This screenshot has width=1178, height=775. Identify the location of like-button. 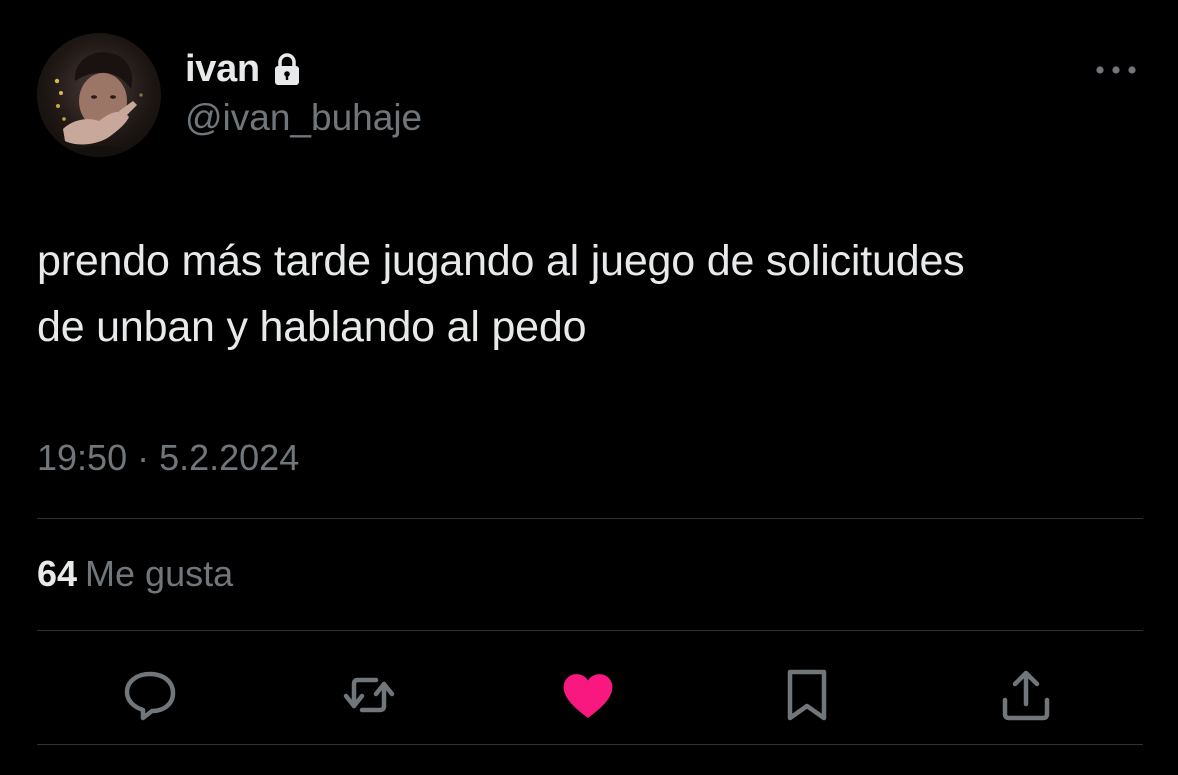
(588, 695).